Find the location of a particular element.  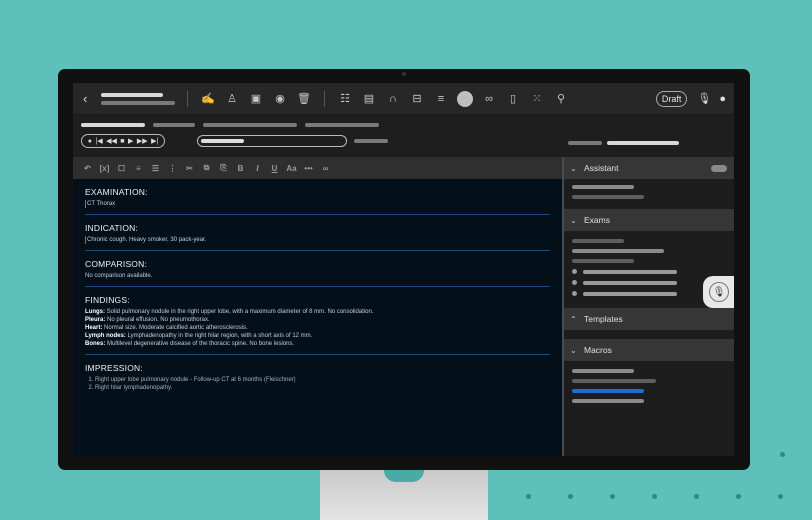

stop-icon: ■ is located at coordinates (122, 141).